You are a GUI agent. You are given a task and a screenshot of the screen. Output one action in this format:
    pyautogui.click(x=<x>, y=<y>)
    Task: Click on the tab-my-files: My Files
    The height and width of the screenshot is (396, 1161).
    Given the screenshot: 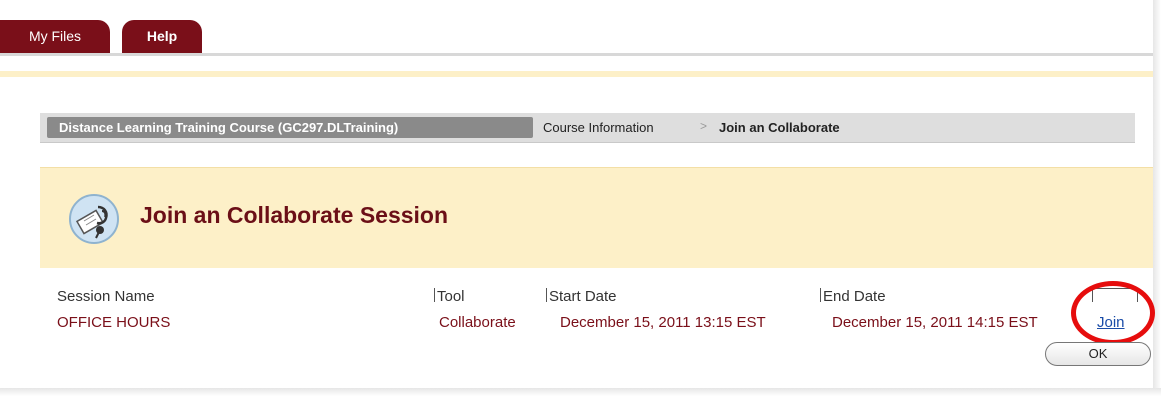 What is the action you would take?
    pyautogui.click(x=55, y=37)
    